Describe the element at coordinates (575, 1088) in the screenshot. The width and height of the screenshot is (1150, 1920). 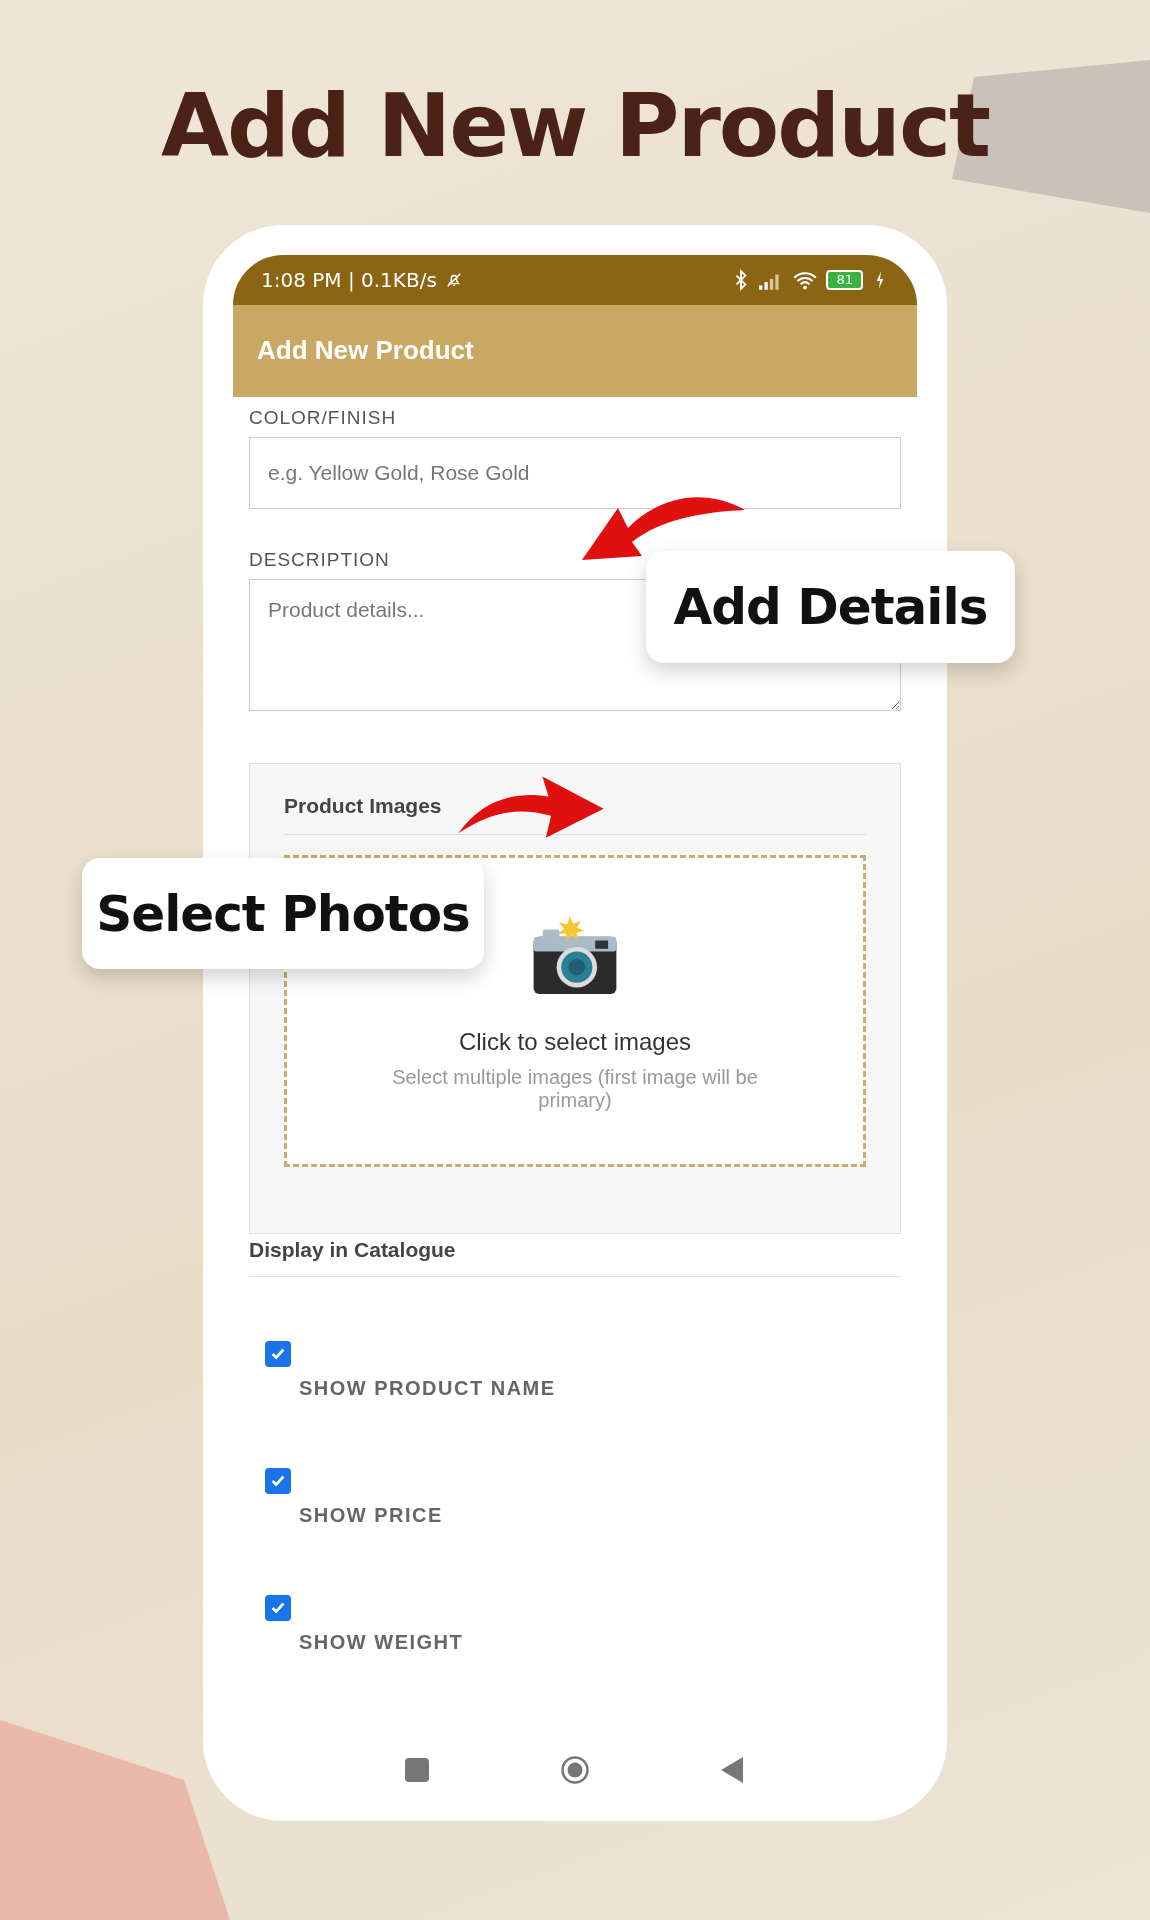
I see `upload-hint: Select multiple images (first image will be primary)` at that location.